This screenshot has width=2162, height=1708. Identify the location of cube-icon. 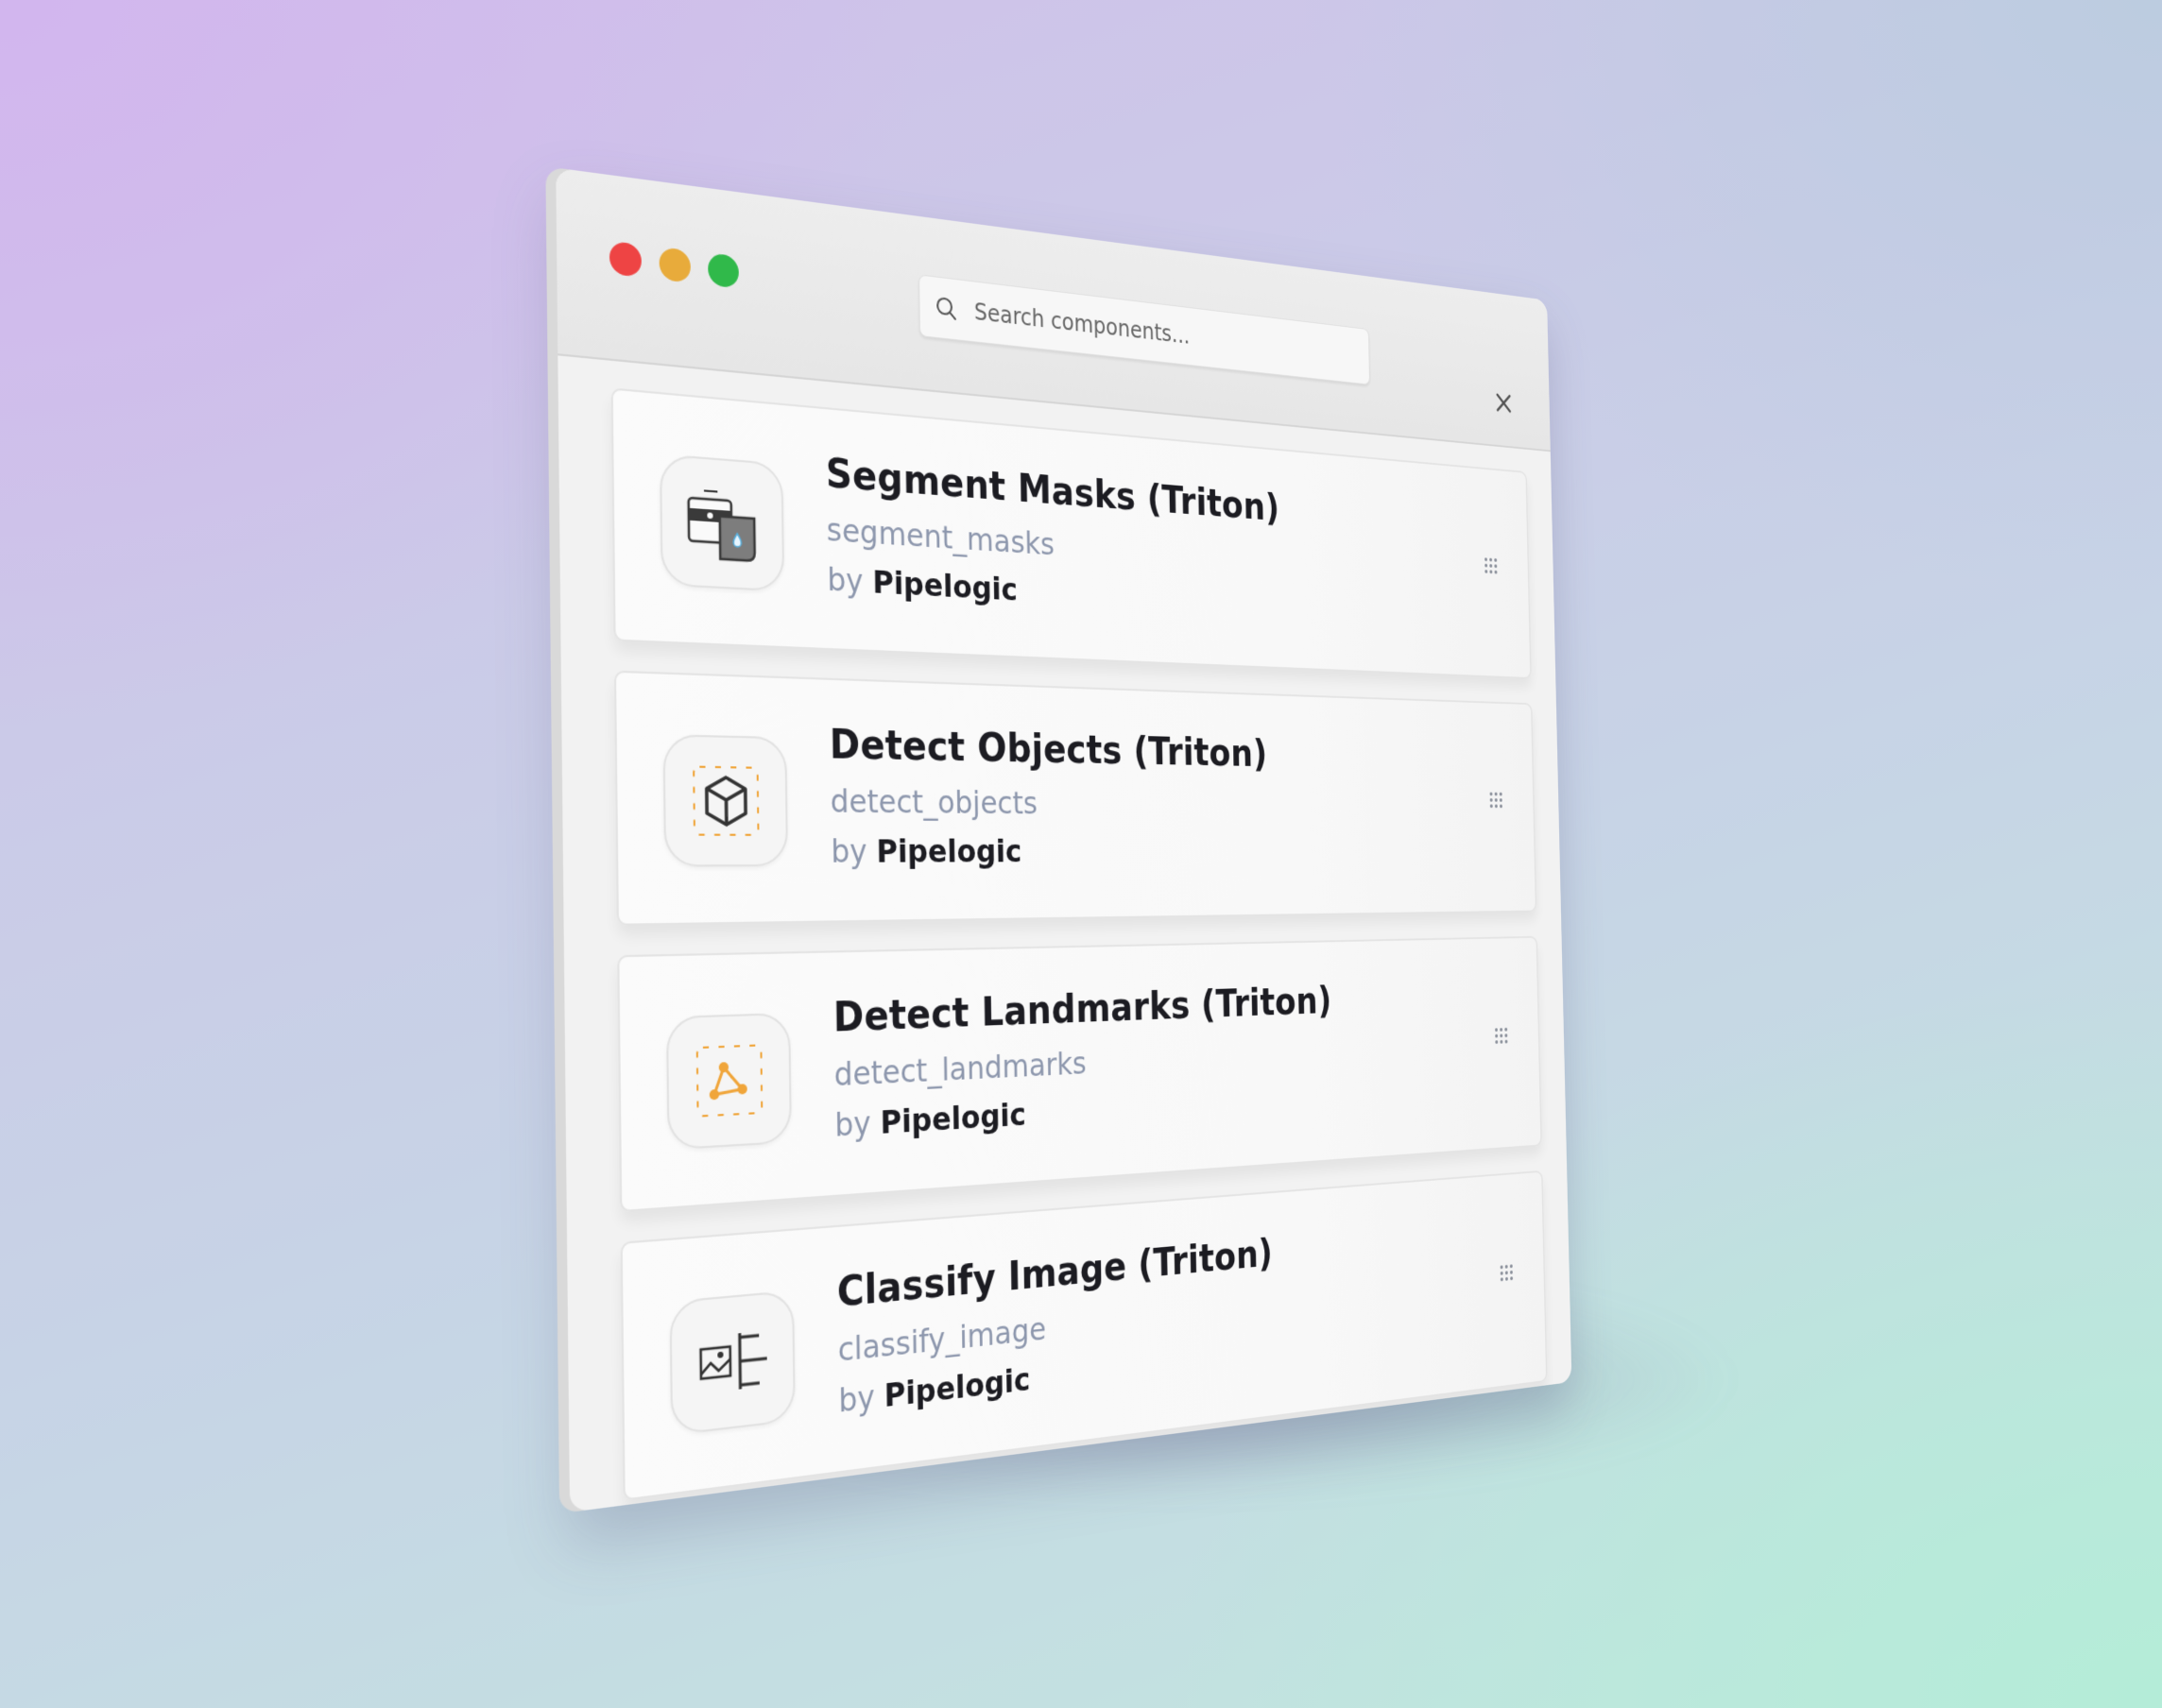
(726, 801).